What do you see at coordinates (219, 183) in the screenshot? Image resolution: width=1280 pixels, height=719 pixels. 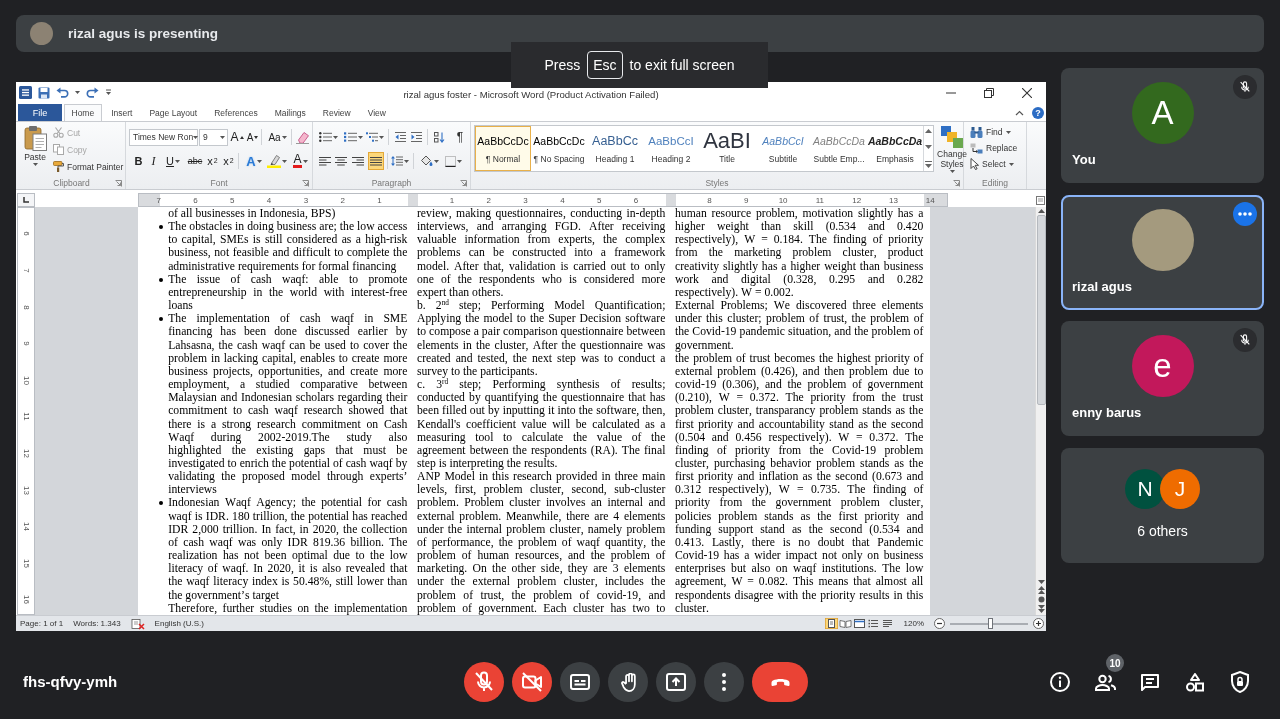 I see `group-label: Font` at bounding box center [219, 183].